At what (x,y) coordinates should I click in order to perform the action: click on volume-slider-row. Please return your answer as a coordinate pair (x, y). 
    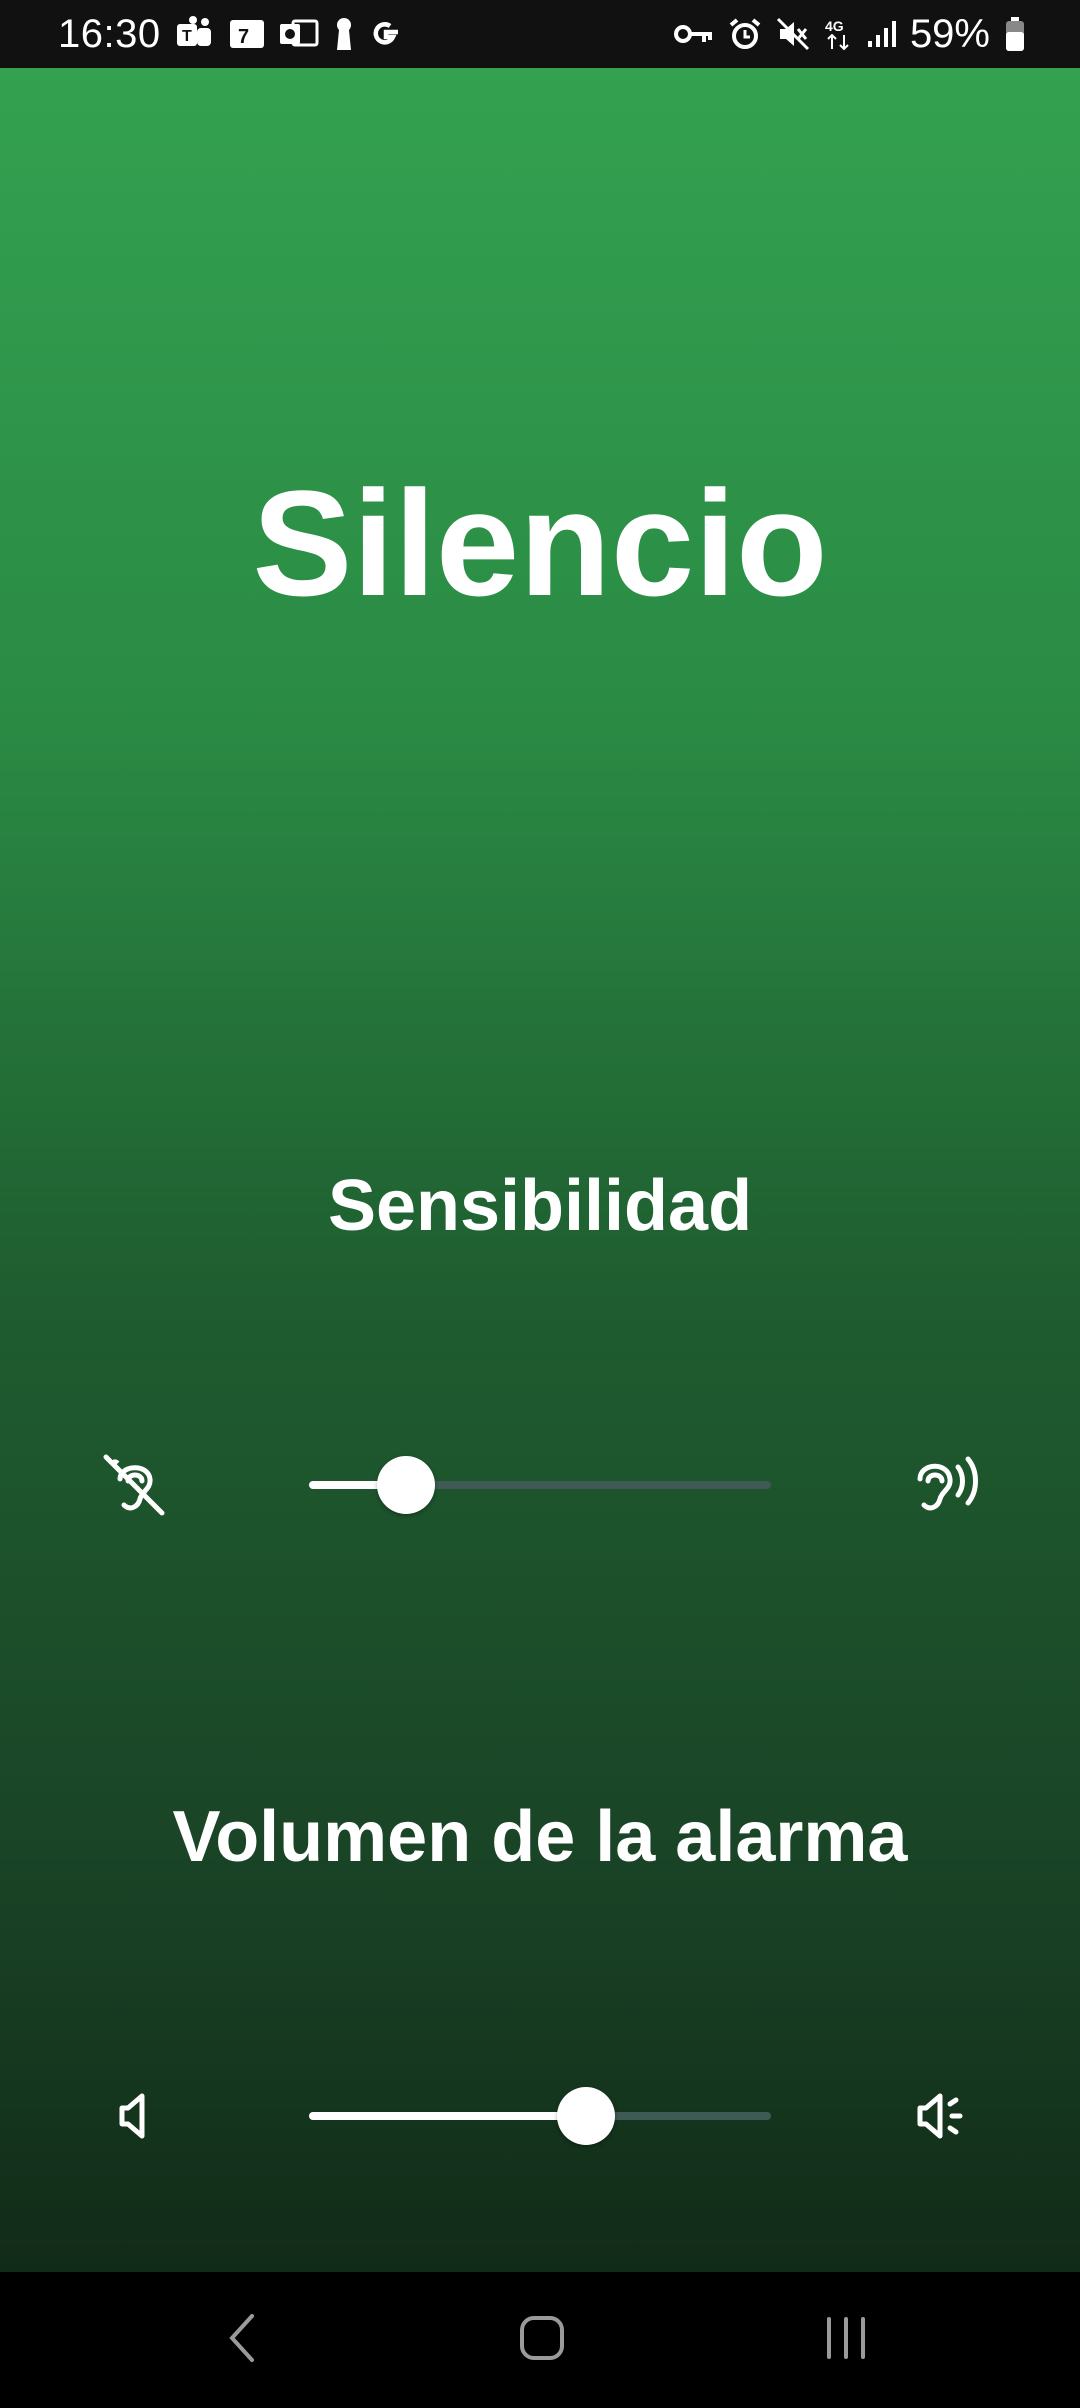
    Looking at the image, I should click on (540, 2116).